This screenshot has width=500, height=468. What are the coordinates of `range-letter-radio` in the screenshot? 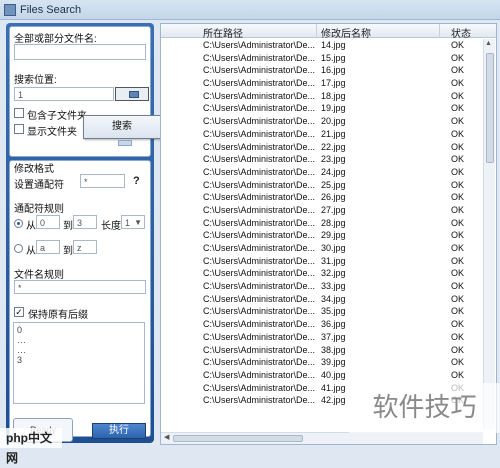 It's located at (18, 248).